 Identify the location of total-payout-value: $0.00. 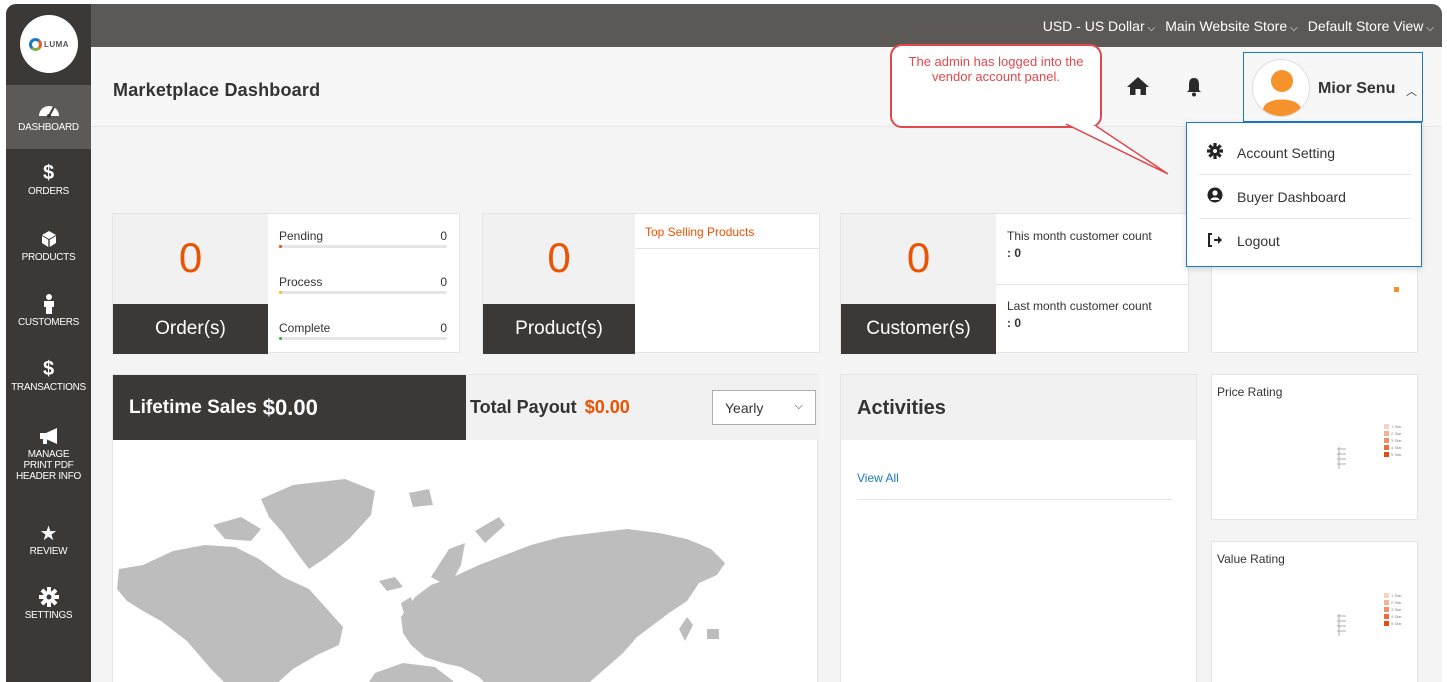
(607, 407).